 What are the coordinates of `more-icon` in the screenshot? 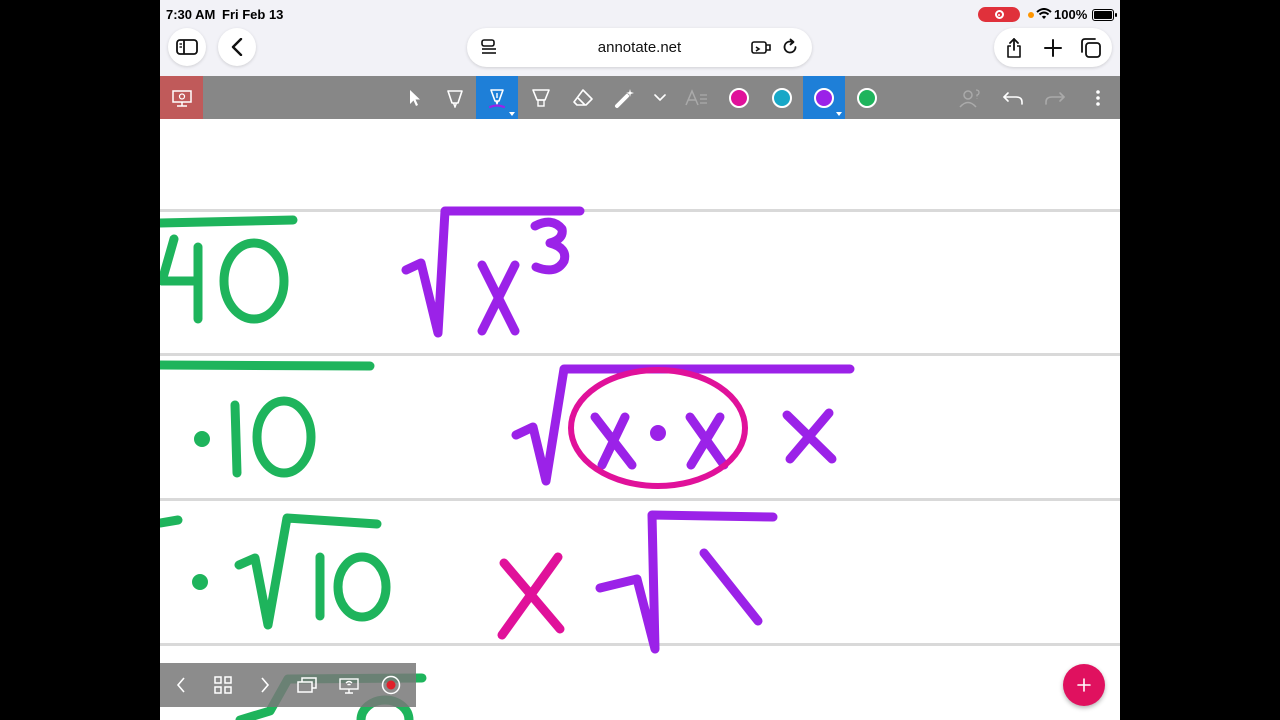 It's located at (1098, 97).